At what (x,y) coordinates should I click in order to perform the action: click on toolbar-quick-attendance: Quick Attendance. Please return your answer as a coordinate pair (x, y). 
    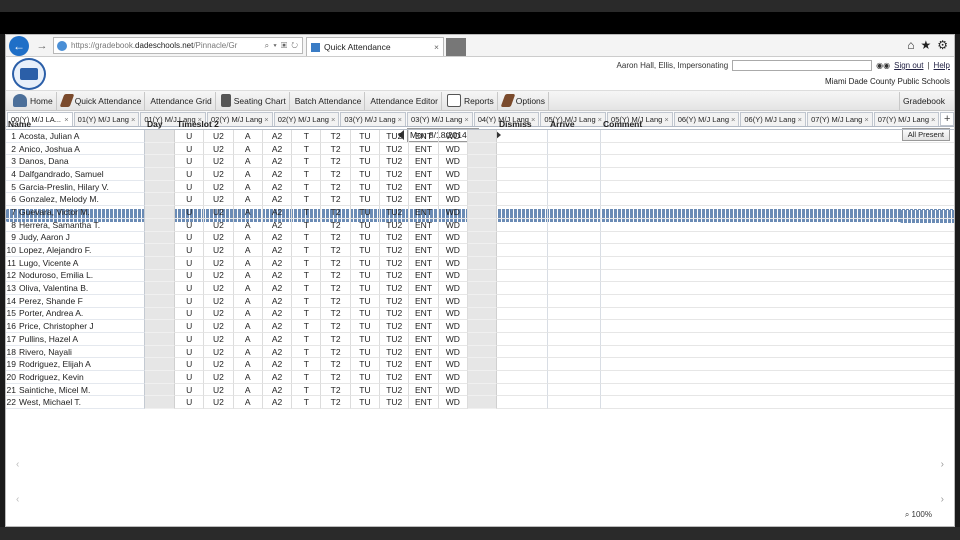
    Looking at the image, I should click on (102, 100).